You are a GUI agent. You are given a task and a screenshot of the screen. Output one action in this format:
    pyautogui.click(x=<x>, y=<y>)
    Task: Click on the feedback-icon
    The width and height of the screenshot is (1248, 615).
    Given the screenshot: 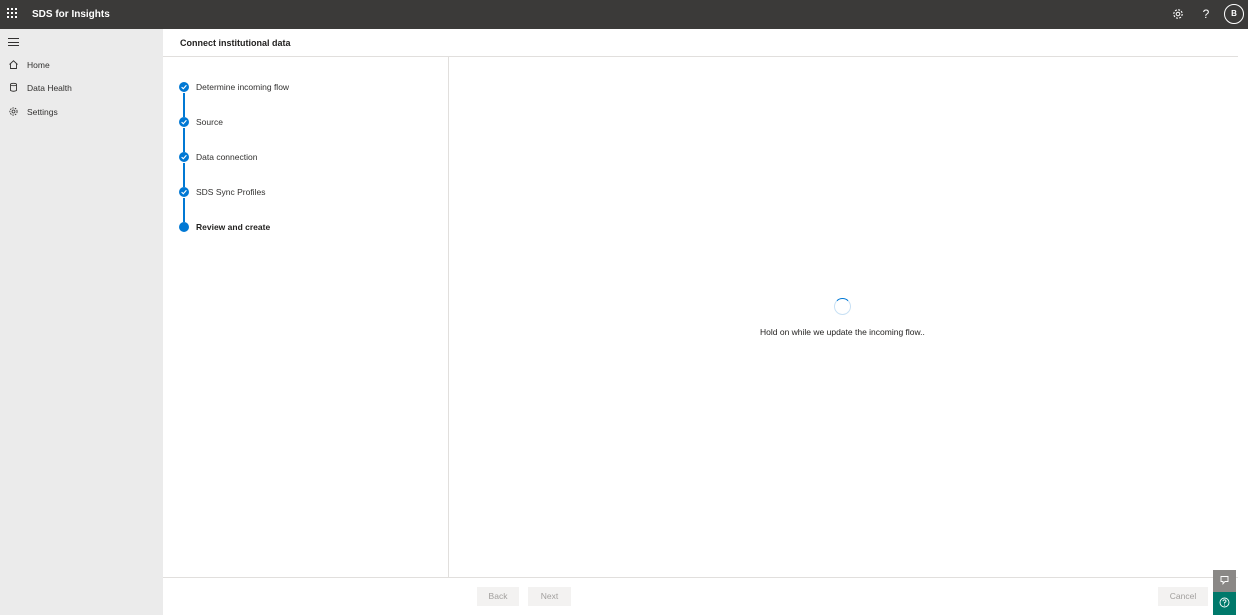 What is the action you would take?
    pyautogui.click(x=1224, y=581)
    